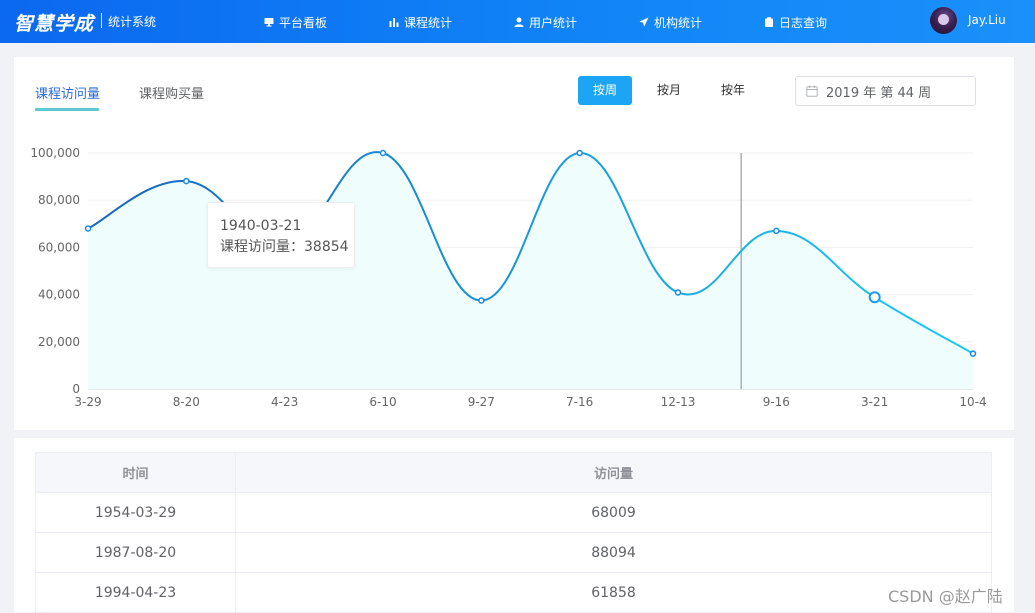 Image resolution: width=1035 pixels, height=613 pixels. What do you see at coordinates (678, 402) in the screenshot?
I see `x-tick-label: 12-13` at bounding box center [678, 402].